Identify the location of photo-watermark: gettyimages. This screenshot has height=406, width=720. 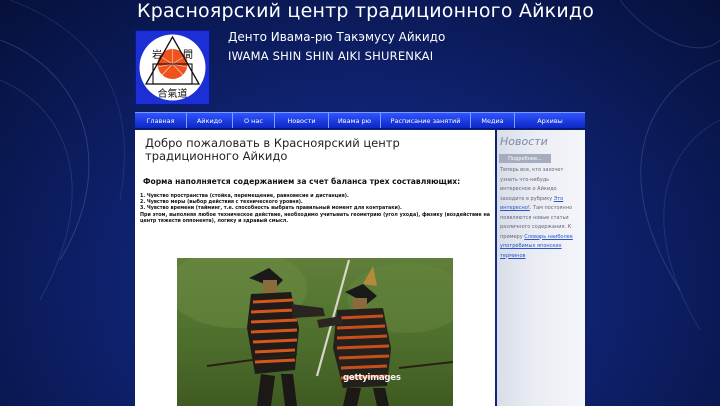
(372, 378).